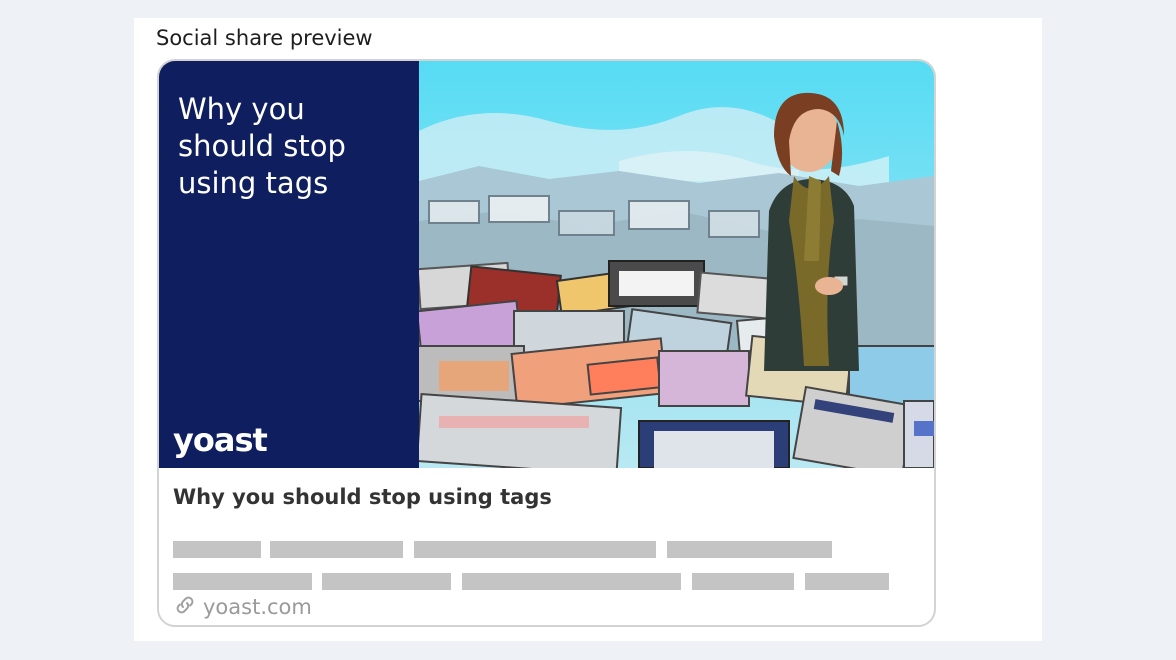 This screenshot has height=660, width=1176. What do you see at coordinates (264, 38) in the screenshot?
I see `panel-title: Social share preview` at bounding box center [264, 38].